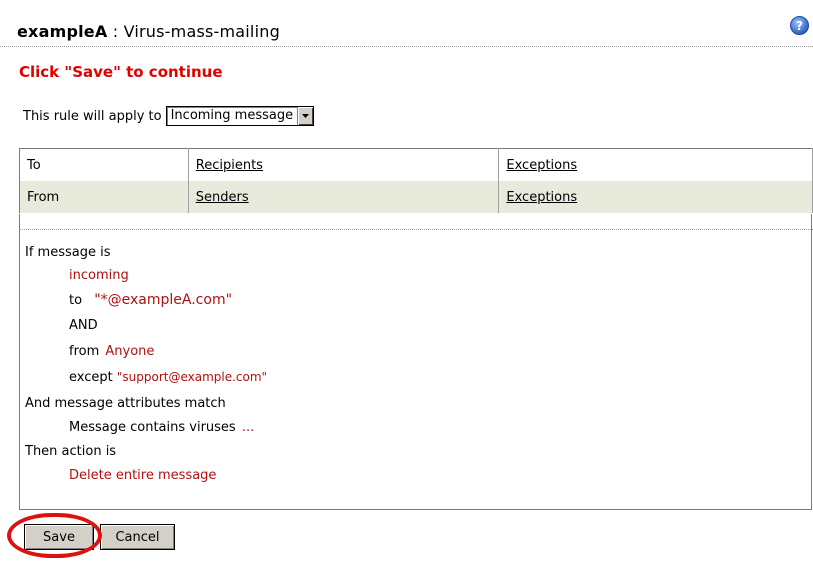  Describe the element at coordinates (104, 164) in the screenshot. I see `criteria-field-to: To` at that location.